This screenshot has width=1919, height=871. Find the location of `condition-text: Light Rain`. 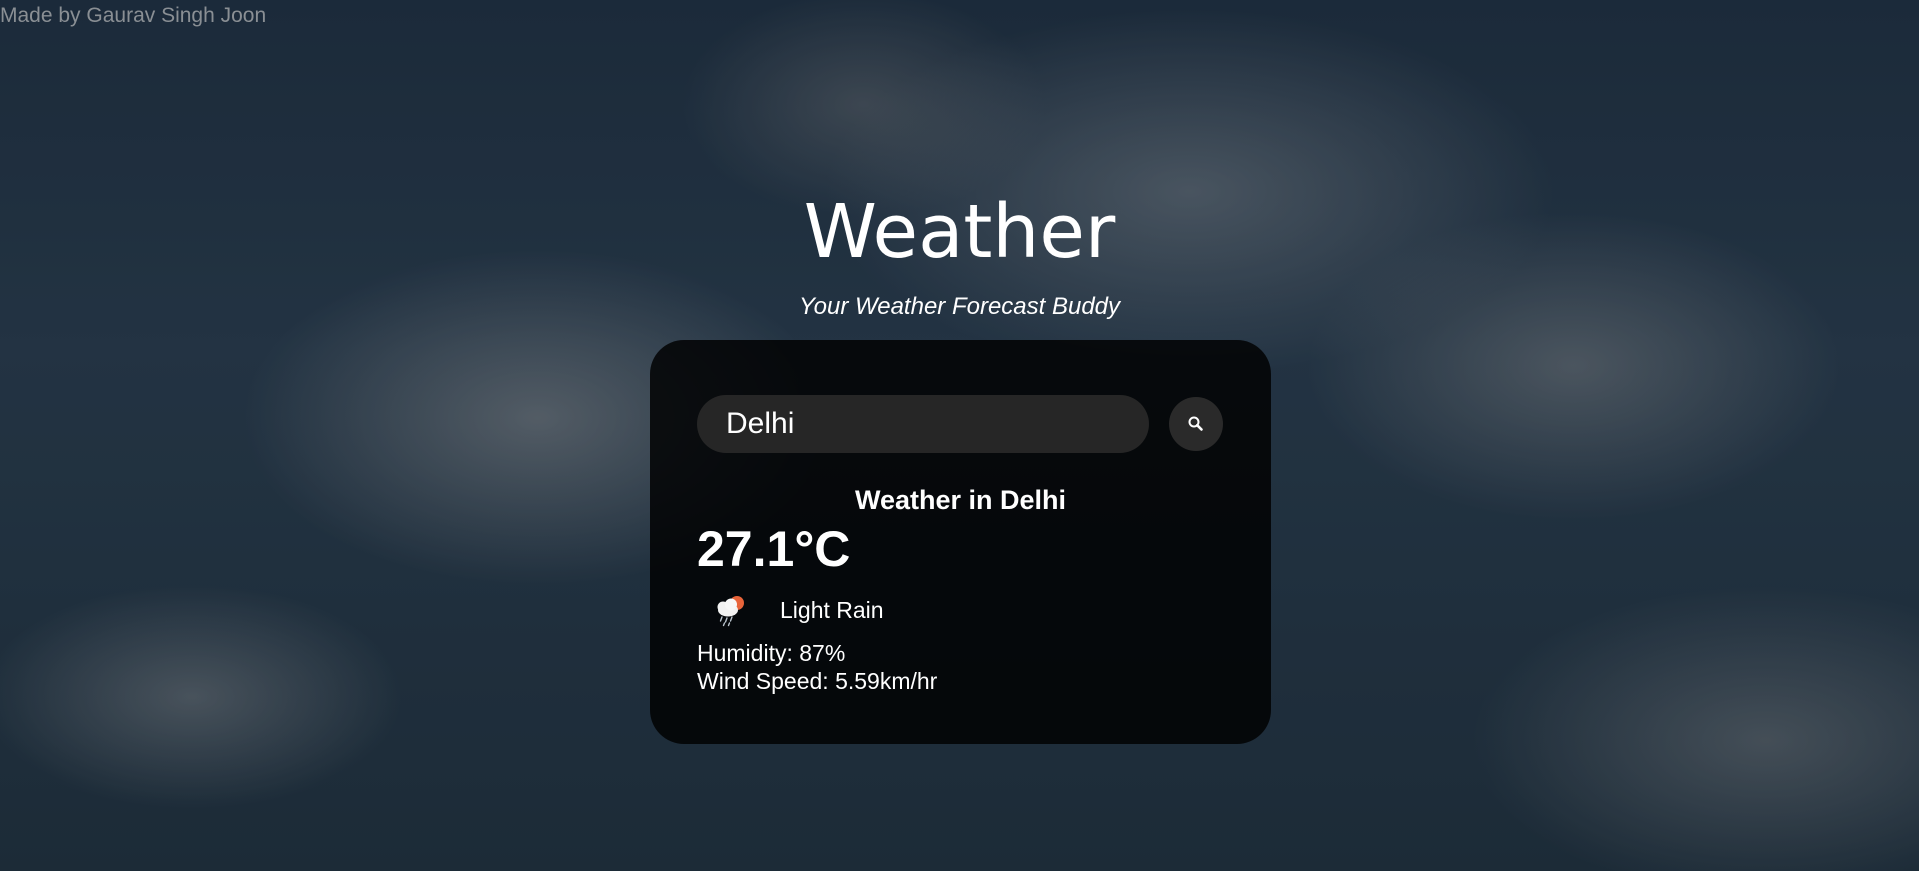

condition-text: Light Rain is located at coordinates (832, 609).